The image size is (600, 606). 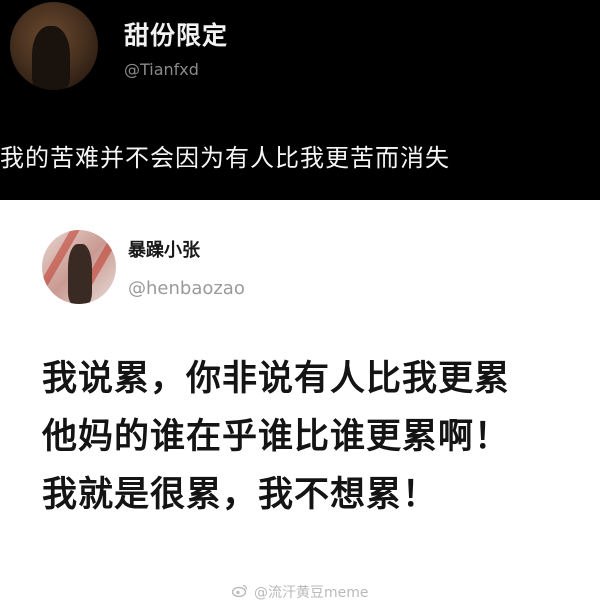 I want to click on avatar-silhouette, so click(x=51, y=58).